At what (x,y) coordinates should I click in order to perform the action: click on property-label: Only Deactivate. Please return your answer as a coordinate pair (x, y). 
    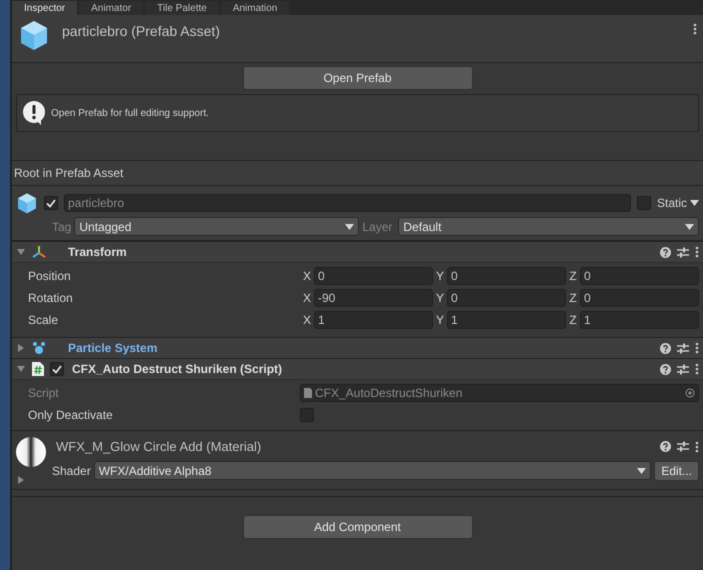
    Looking at the image, I should click on (71, 415).